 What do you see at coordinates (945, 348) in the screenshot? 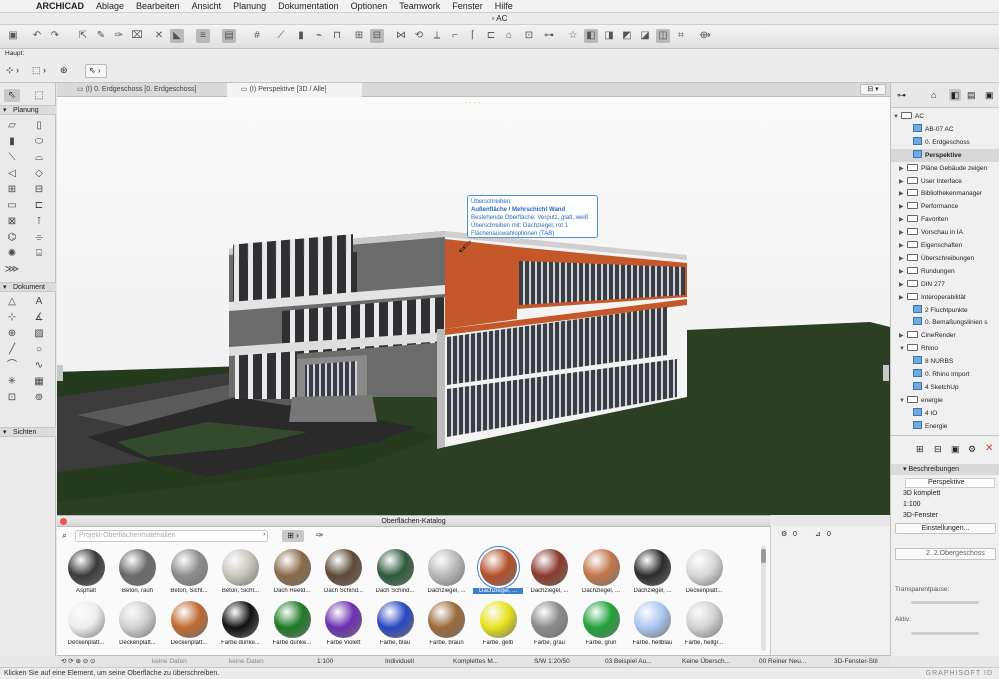
I see `nav-item: ▼ Rhino` at bounding box center [945, 348].